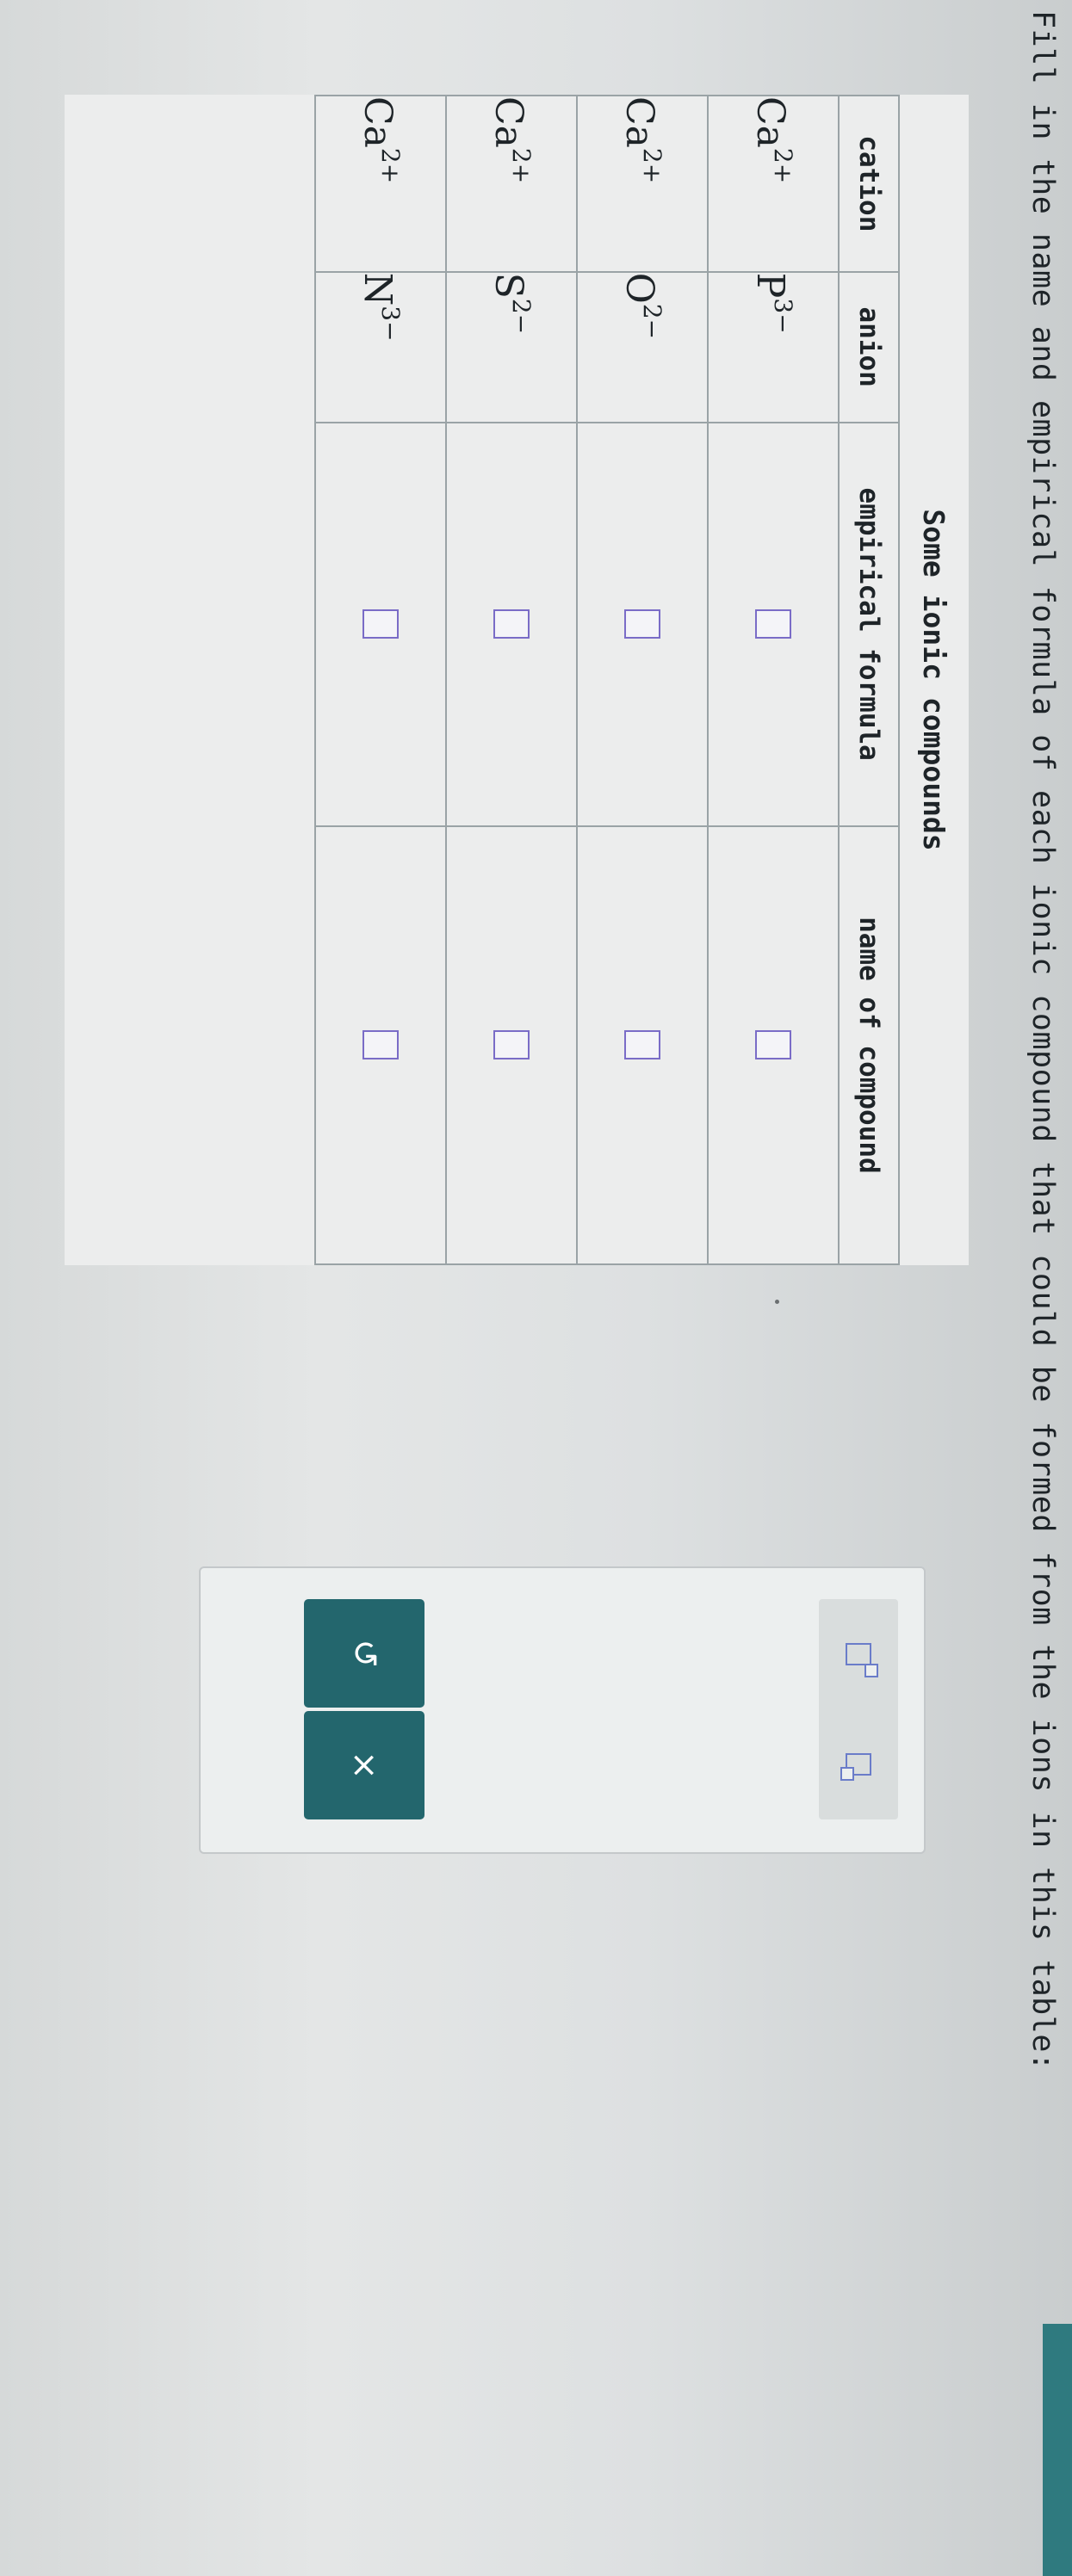 Image resolution: width=1072 pixels, height=2576 pixels. I want to click on header-cation: cation, so click(869, 184).